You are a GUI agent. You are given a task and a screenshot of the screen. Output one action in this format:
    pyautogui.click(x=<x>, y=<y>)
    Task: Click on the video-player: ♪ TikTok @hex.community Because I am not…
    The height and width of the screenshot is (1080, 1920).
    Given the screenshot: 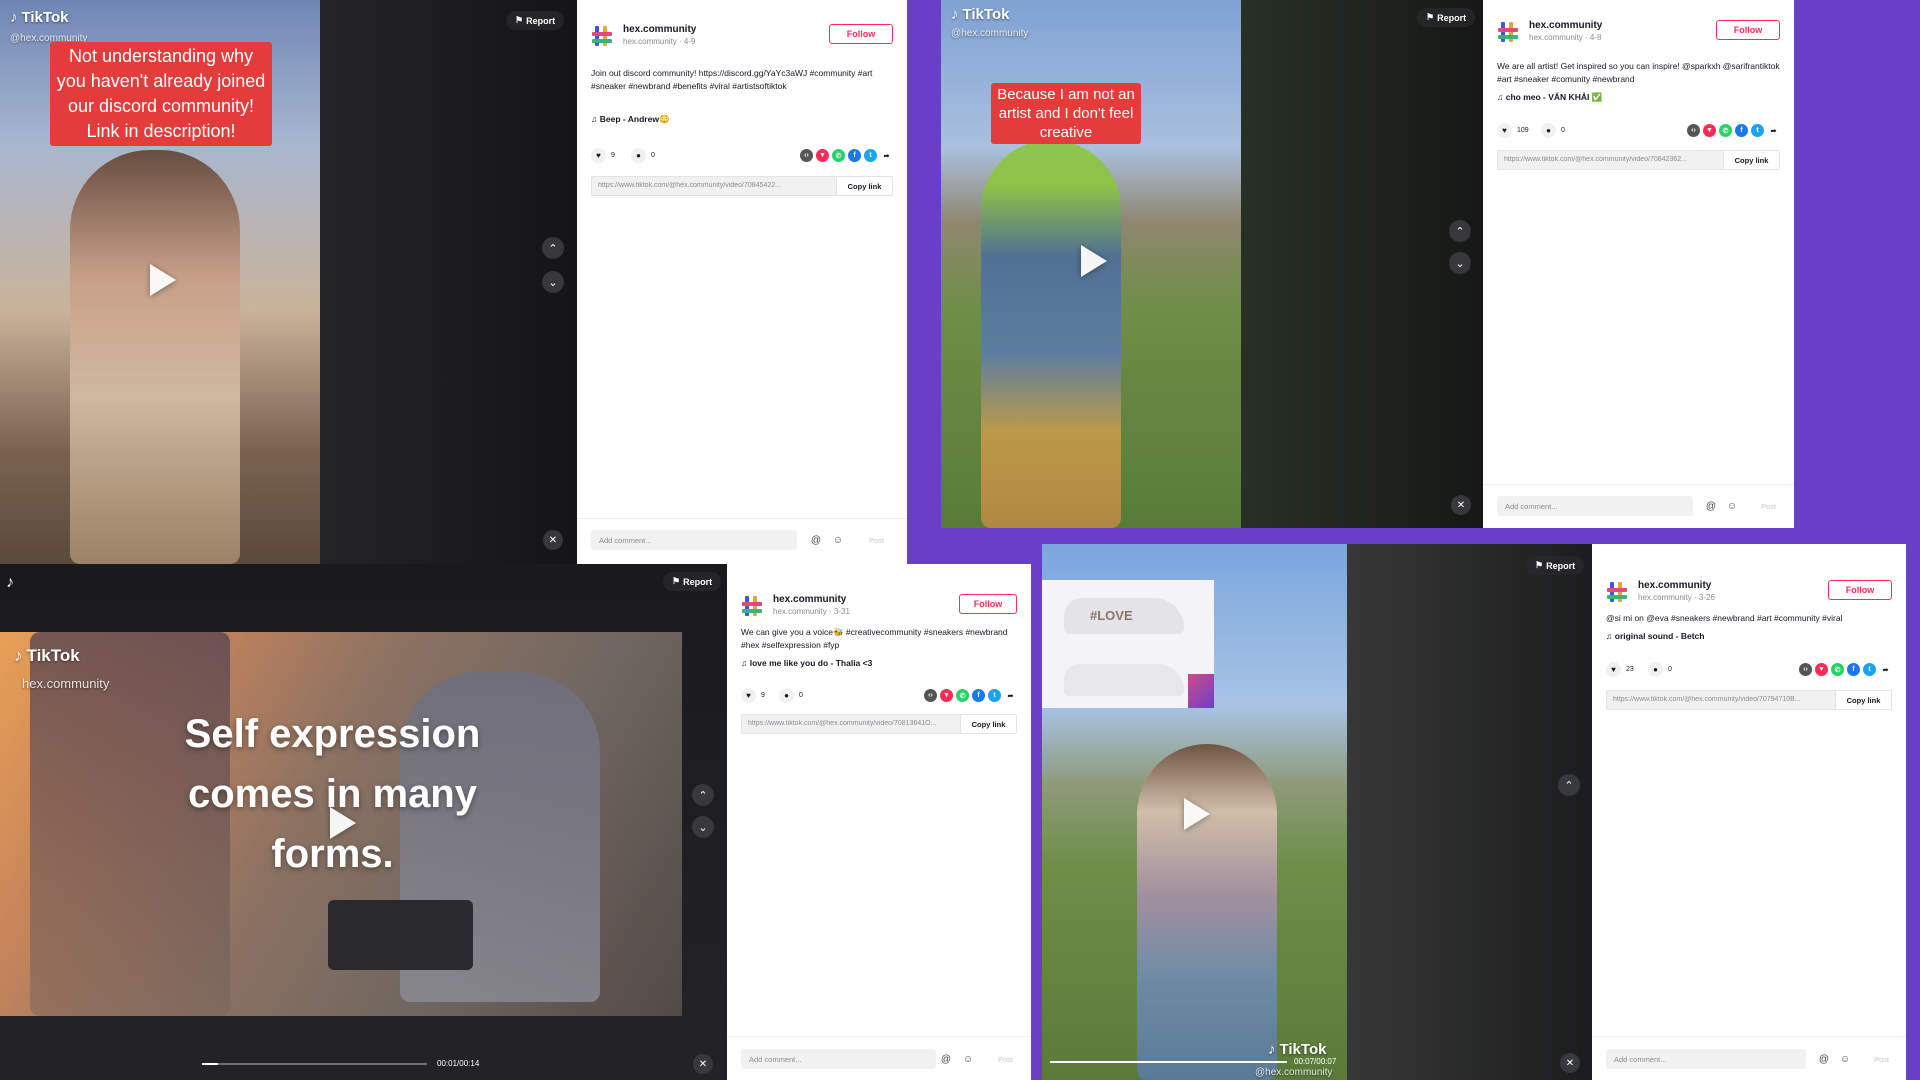 What is the action you would take?
    pyautogui.click(x=1212, y=264)
    